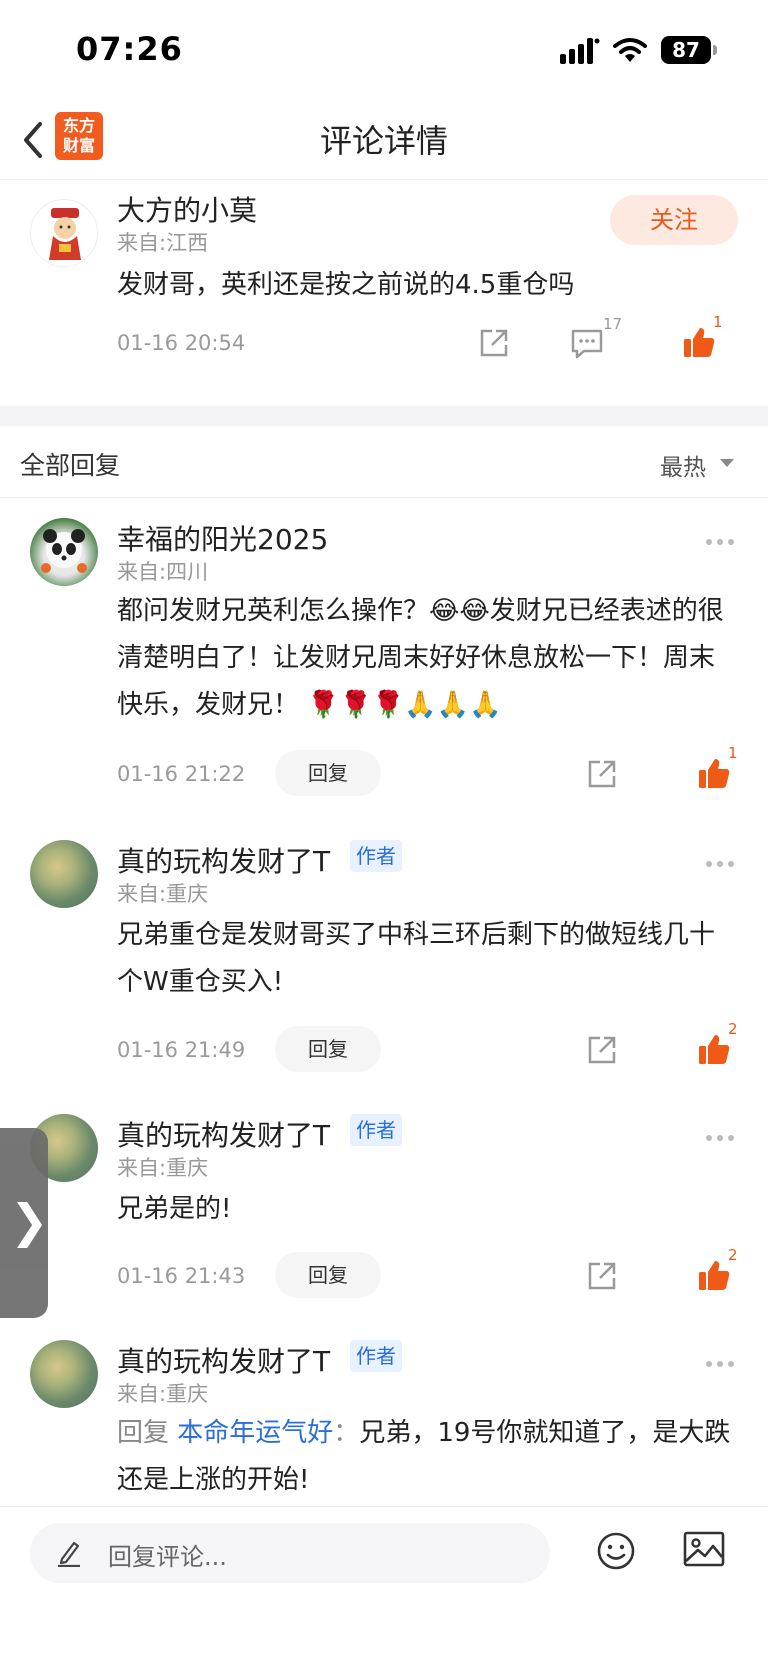 This screenshot has height=1663, width=768. Describe the element at coordinates (704, 1549) in the screenshot. I see `image-icon` at that location.